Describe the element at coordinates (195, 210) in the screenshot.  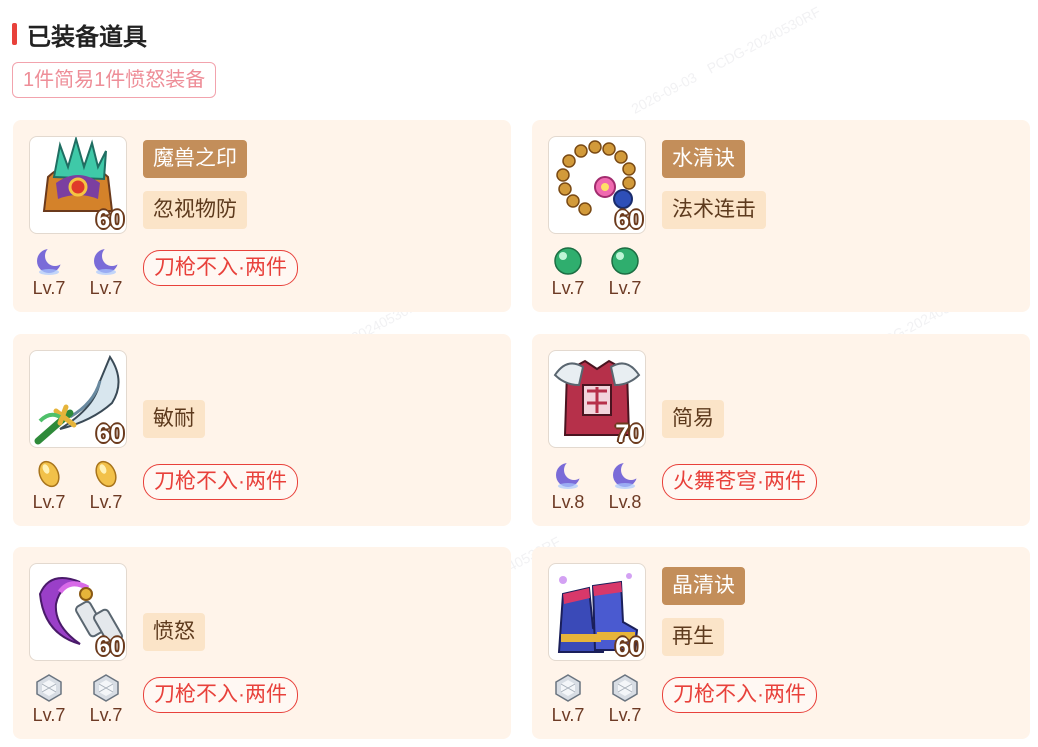
I see `item-effect-tag: 忽视物防` at that location.